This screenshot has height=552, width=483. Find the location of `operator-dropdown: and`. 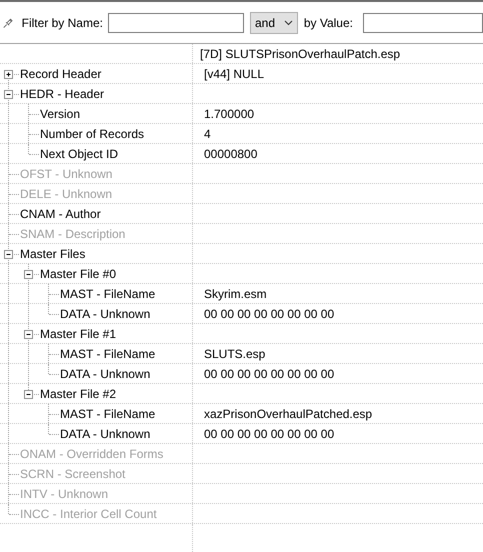

operator-dropdown: and is located at coordinates (274, 23).